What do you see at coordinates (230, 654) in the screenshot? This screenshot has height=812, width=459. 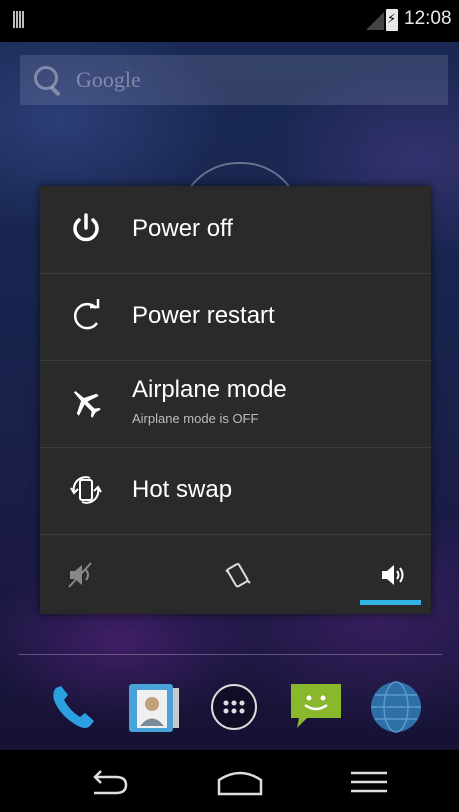 I see `dock-divider` at bounding box center [230, 654].